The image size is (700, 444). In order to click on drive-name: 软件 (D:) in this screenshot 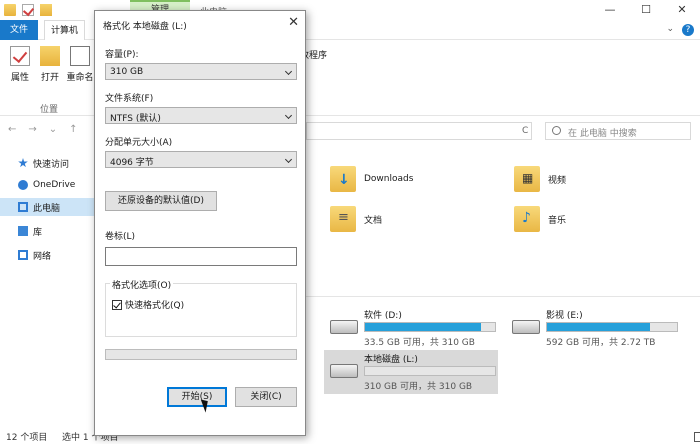, I will do `click(383, 316)`.